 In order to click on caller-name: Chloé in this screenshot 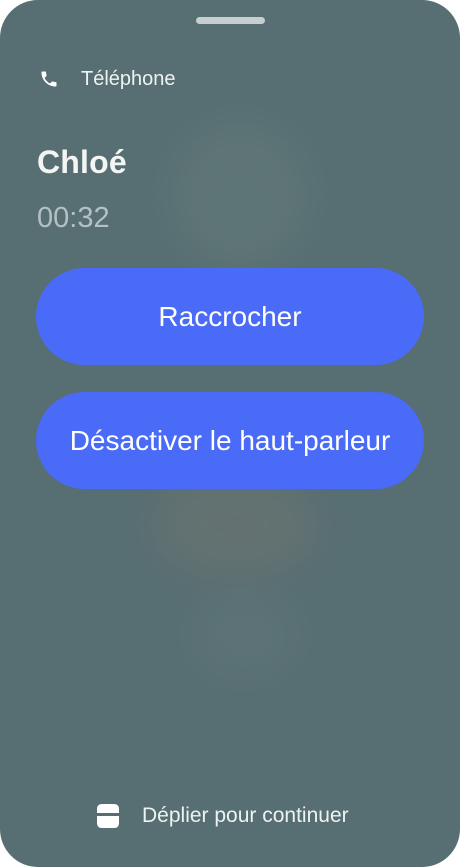, I will do `click(82, 162)`.